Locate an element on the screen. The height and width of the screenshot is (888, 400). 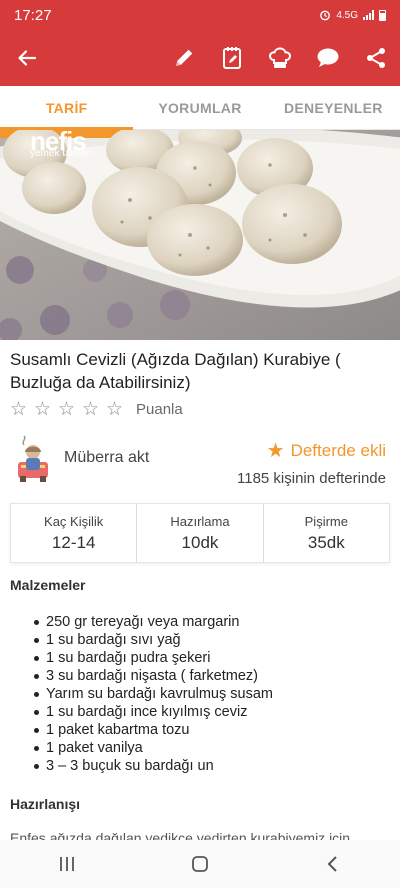
stat-label: Kaç Kişilik is located at coordinates (74, 521).